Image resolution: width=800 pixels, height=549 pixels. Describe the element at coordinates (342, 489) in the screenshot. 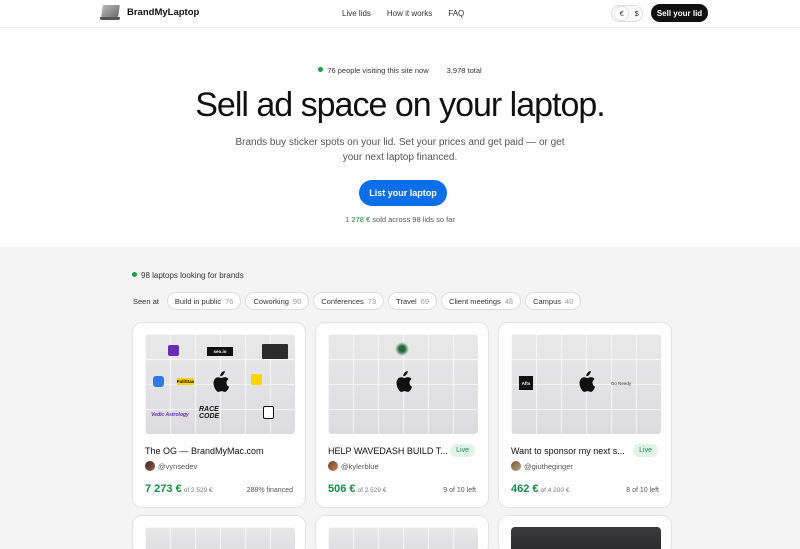

I see `price-amount: 506 €` at that location.